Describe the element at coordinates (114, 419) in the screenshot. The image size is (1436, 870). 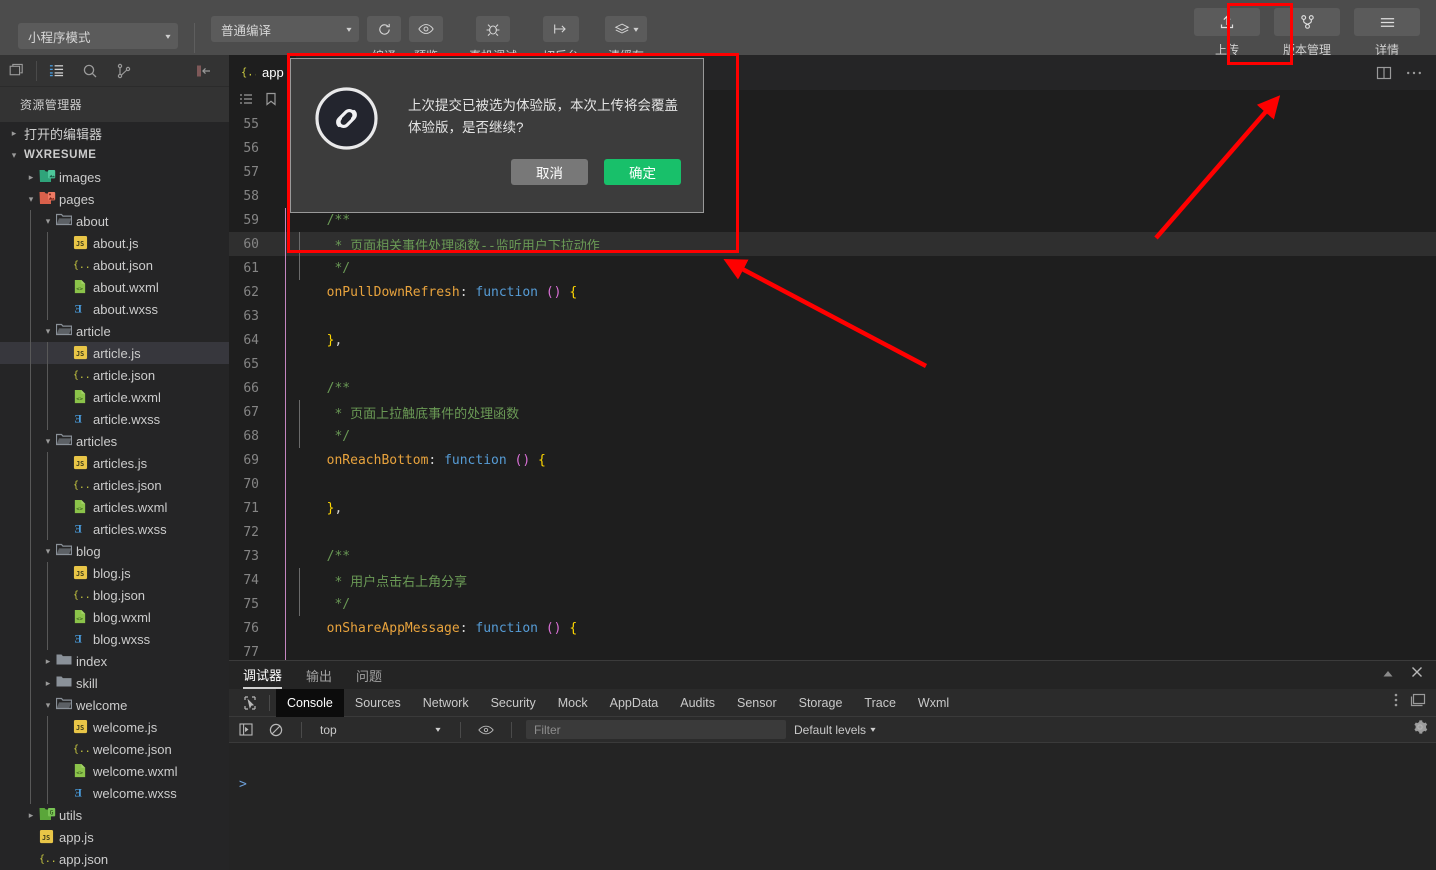
I see `tree-item: Ǝarticle.wxss` at that location.